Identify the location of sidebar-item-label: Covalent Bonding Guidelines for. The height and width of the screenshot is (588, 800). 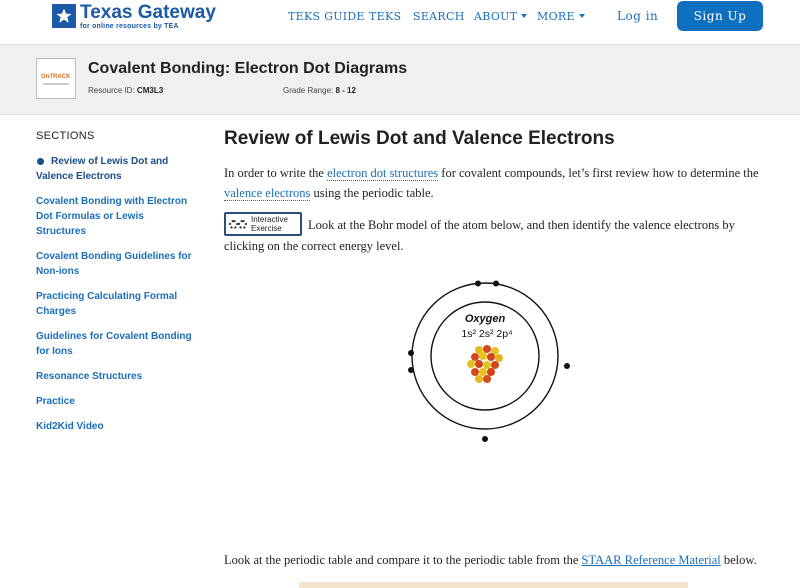
(114, 256).